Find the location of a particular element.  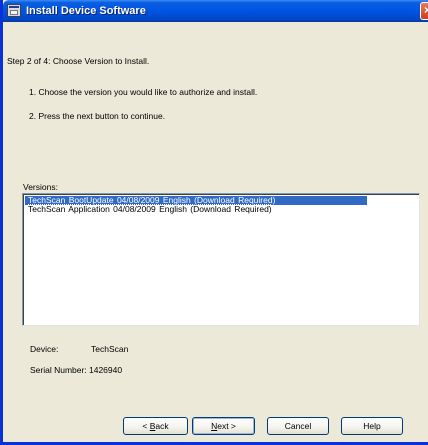

step-heading: Step 2 of 4: Choose Version to Install. is located at coordinates (78, 61).